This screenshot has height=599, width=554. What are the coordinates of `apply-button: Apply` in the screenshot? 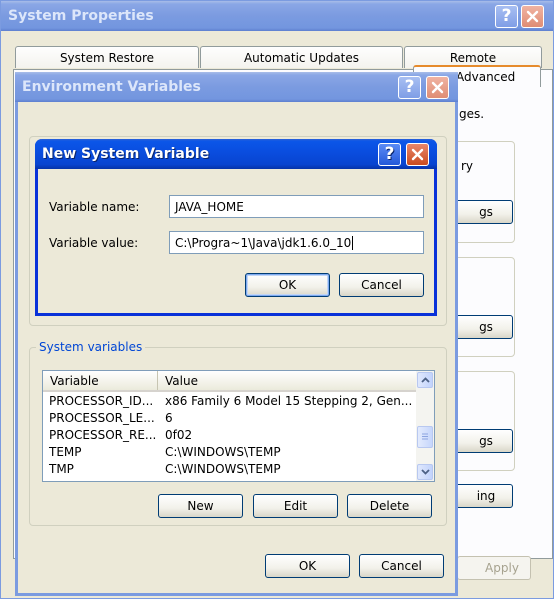 It's located at (494, 568).